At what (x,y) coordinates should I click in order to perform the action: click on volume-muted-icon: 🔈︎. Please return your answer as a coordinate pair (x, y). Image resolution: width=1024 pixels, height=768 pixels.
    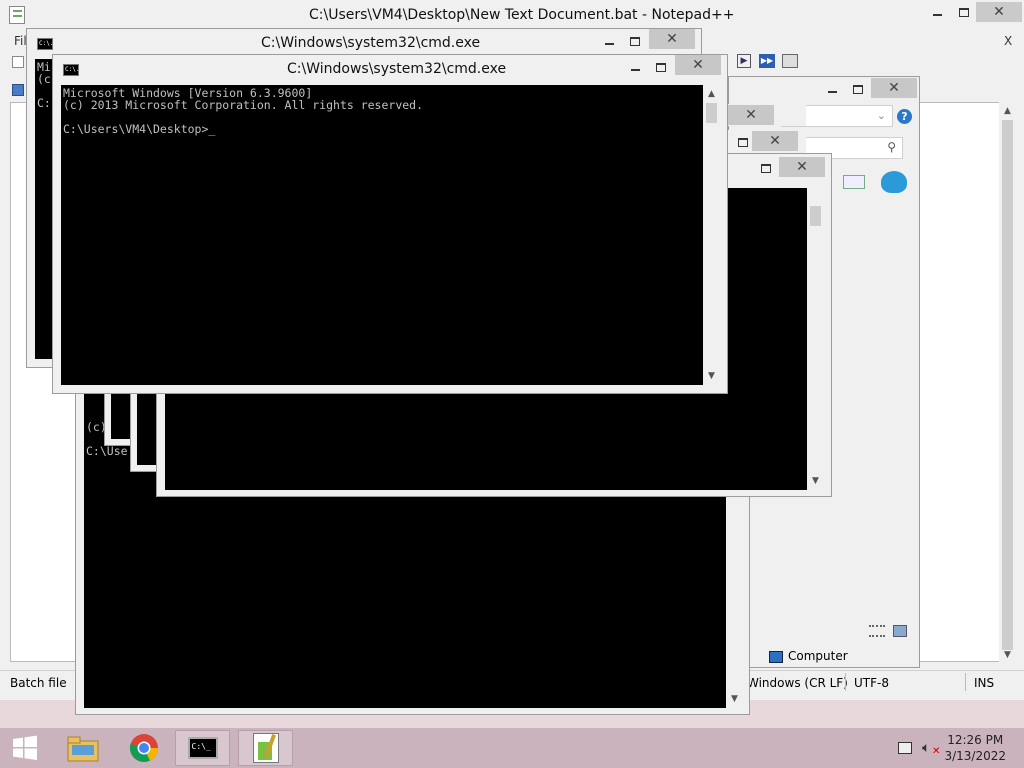
    Looking at the image, I should click on (926, 748).